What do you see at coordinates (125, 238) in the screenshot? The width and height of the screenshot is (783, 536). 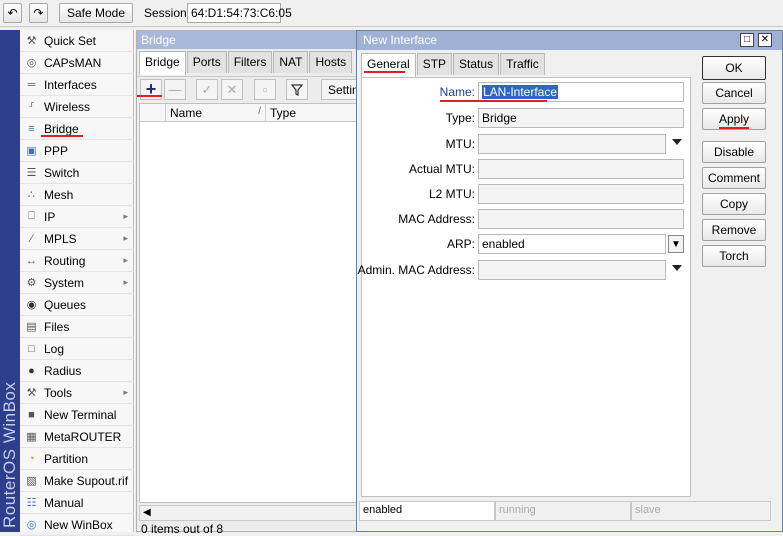 I see `submenu-arrow-icon: ▸` at bounding box center [125, 238].